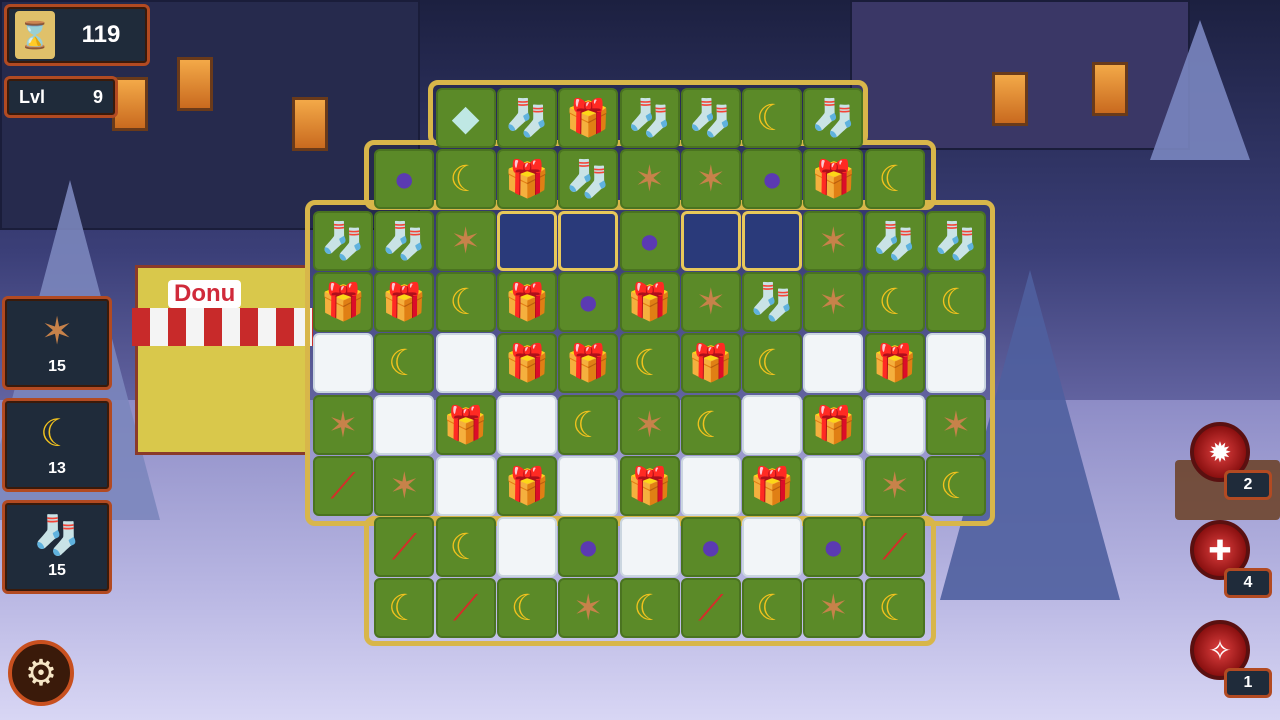 Image resolution: width=1280 pixels, height=720 pixels. What do you see at coordinates (1230, 660) in the screenshot?
I see `booster-magic-wand: ✧ 1` at bounding box center [1230, 660].